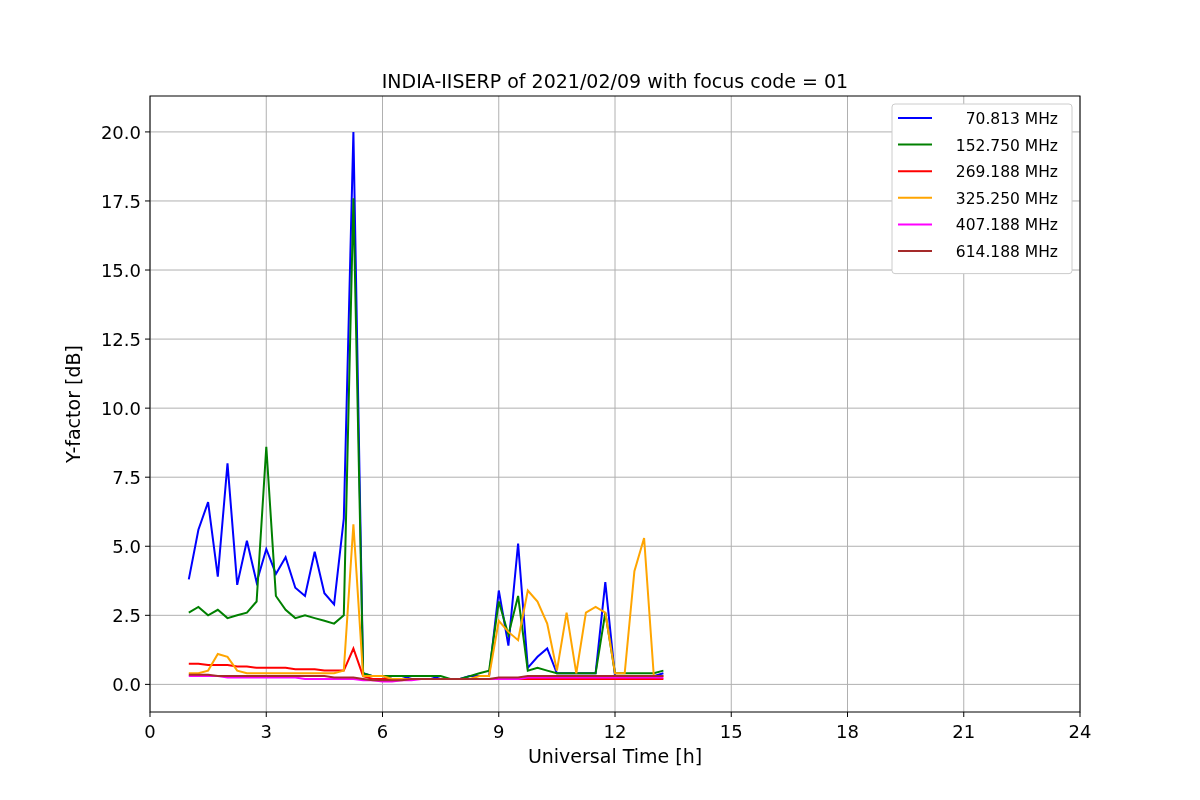  I want to click on legend-label: 152.750 MHz, so click(1006, 145).